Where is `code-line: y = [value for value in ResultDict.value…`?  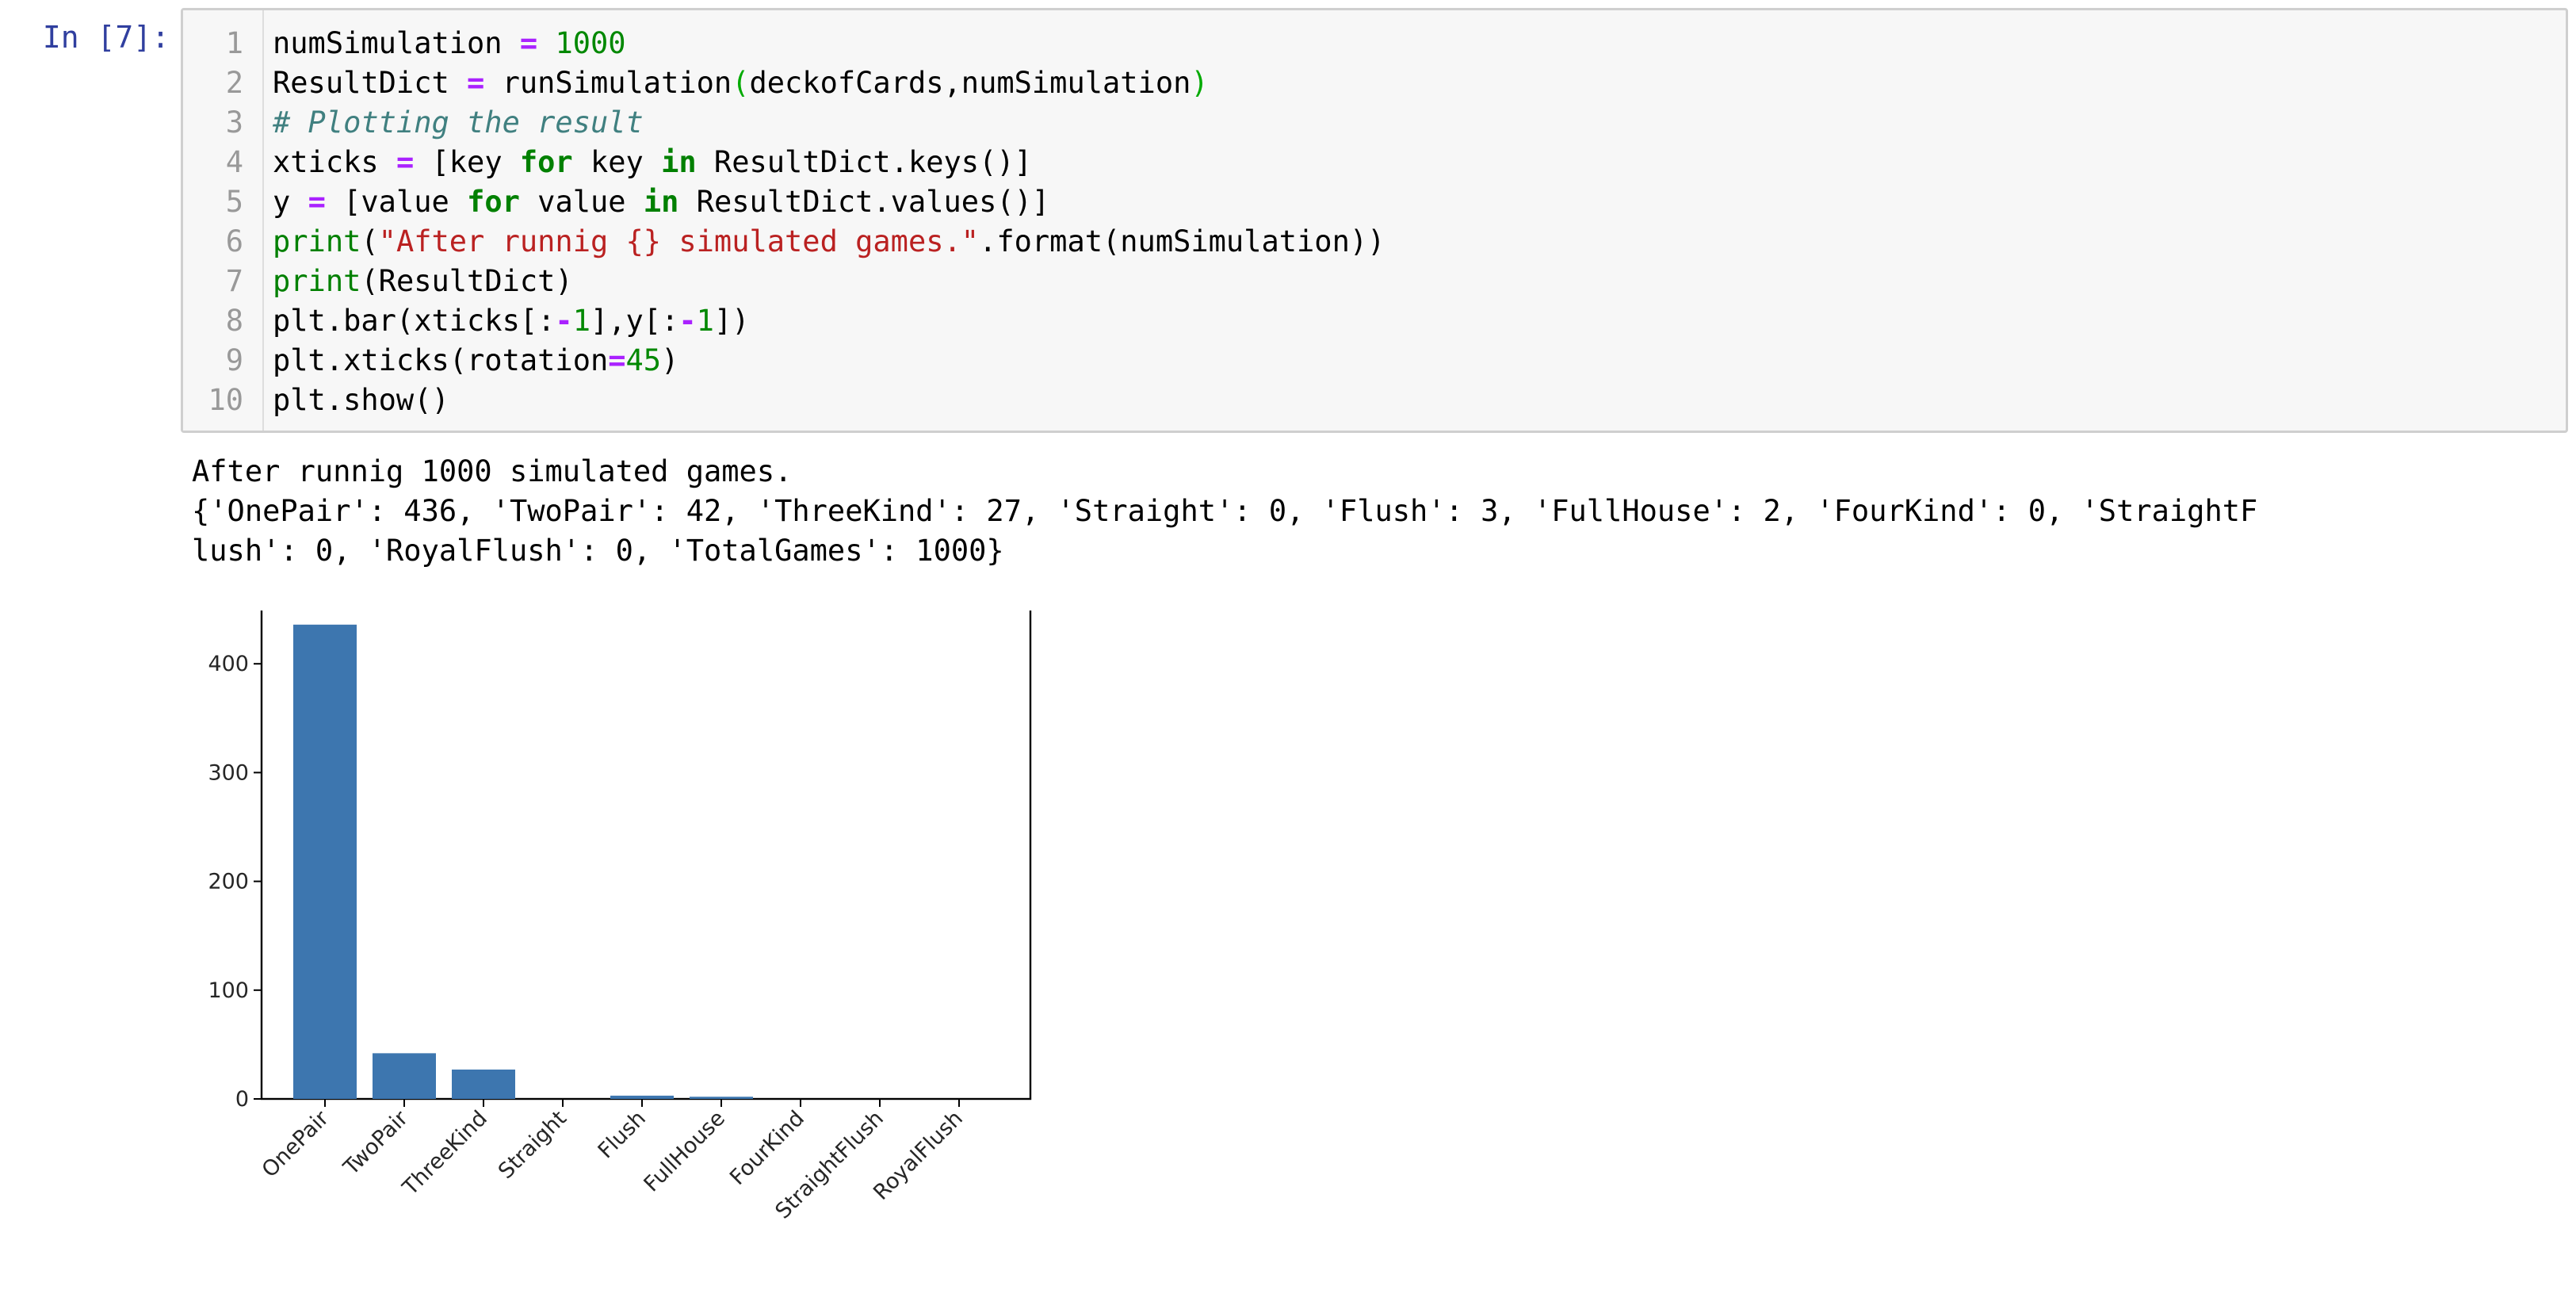
code-line: y = [value for value in ResultDict.value… is located at coordinates (829, 202).